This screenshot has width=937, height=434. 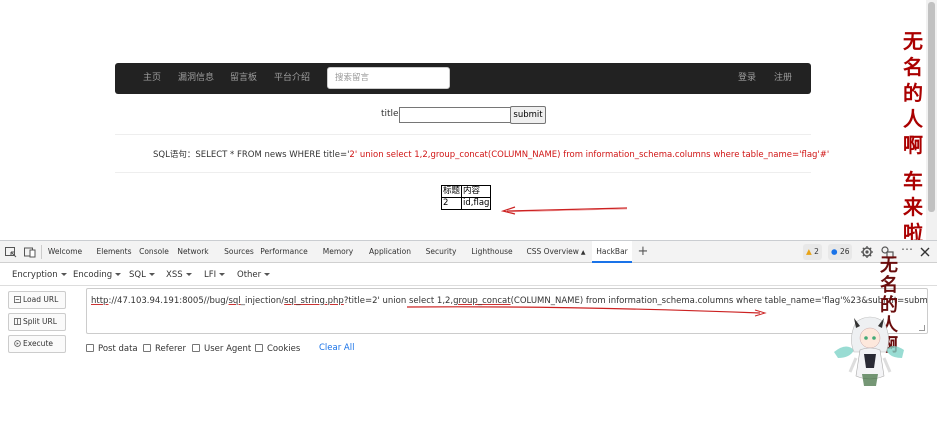 I want to click on user-agent-option: User Agent, so click(x=221, y=350).